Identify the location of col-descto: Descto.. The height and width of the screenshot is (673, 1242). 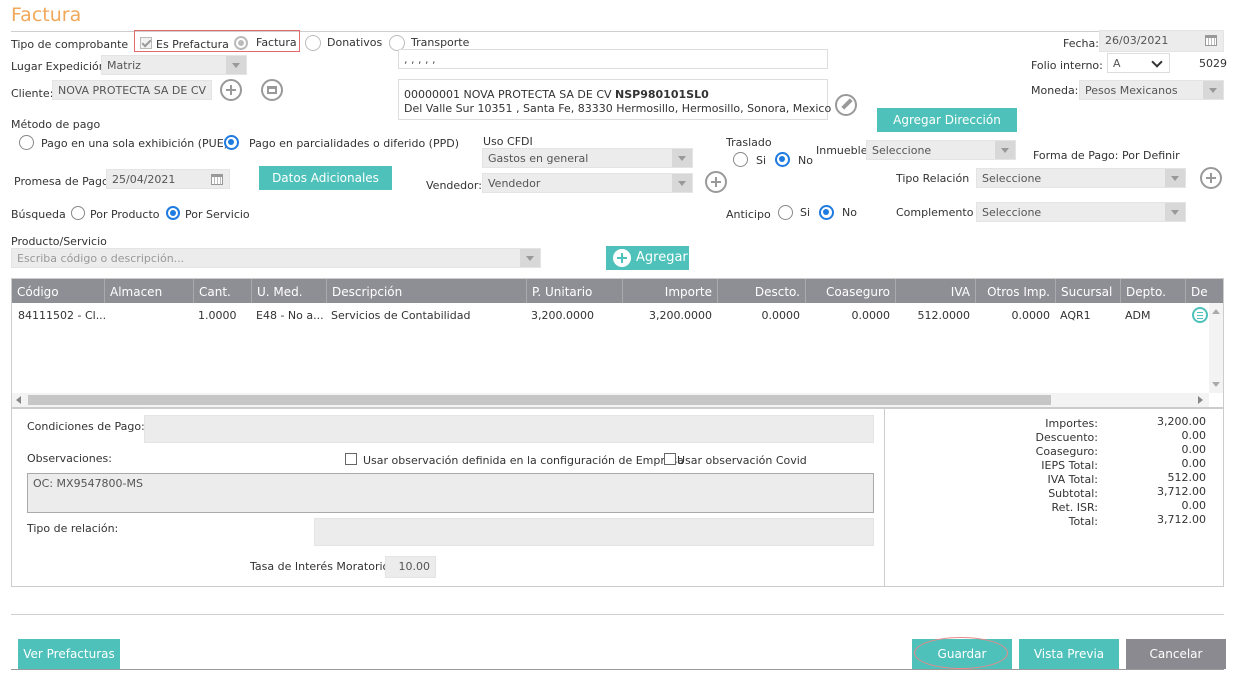
(761, 291).